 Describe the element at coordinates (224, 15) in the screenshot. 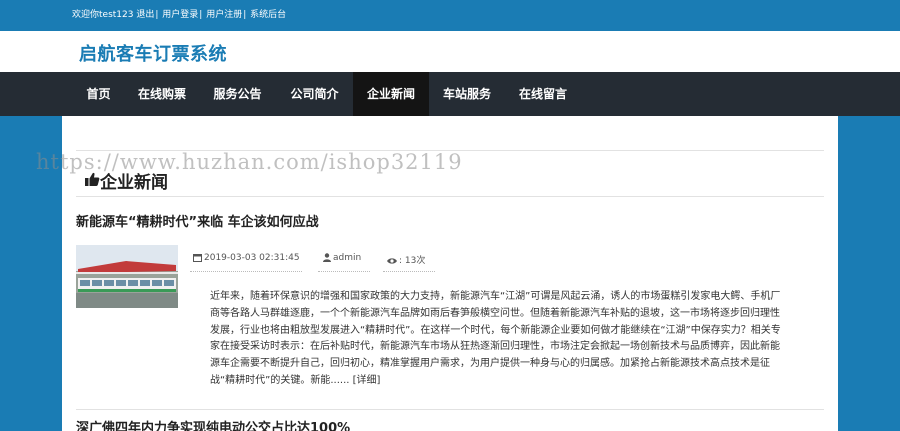

I see `register-link: 用户注册` at that location.